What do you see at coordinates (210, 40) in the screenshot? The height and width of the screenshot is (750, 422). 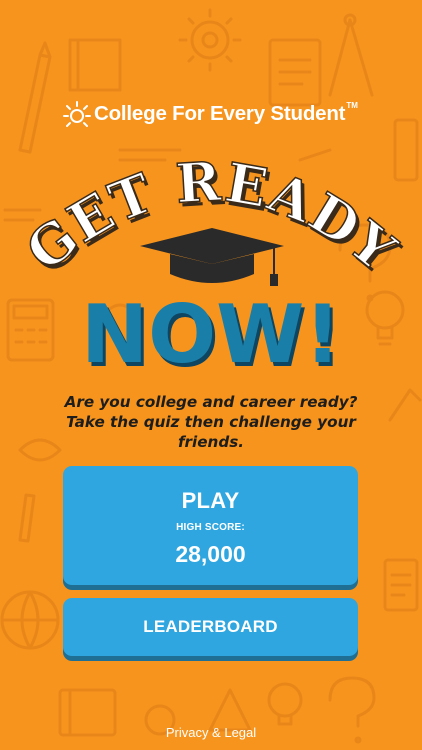 I see `gear-icon` at bounding box center [210, 40].